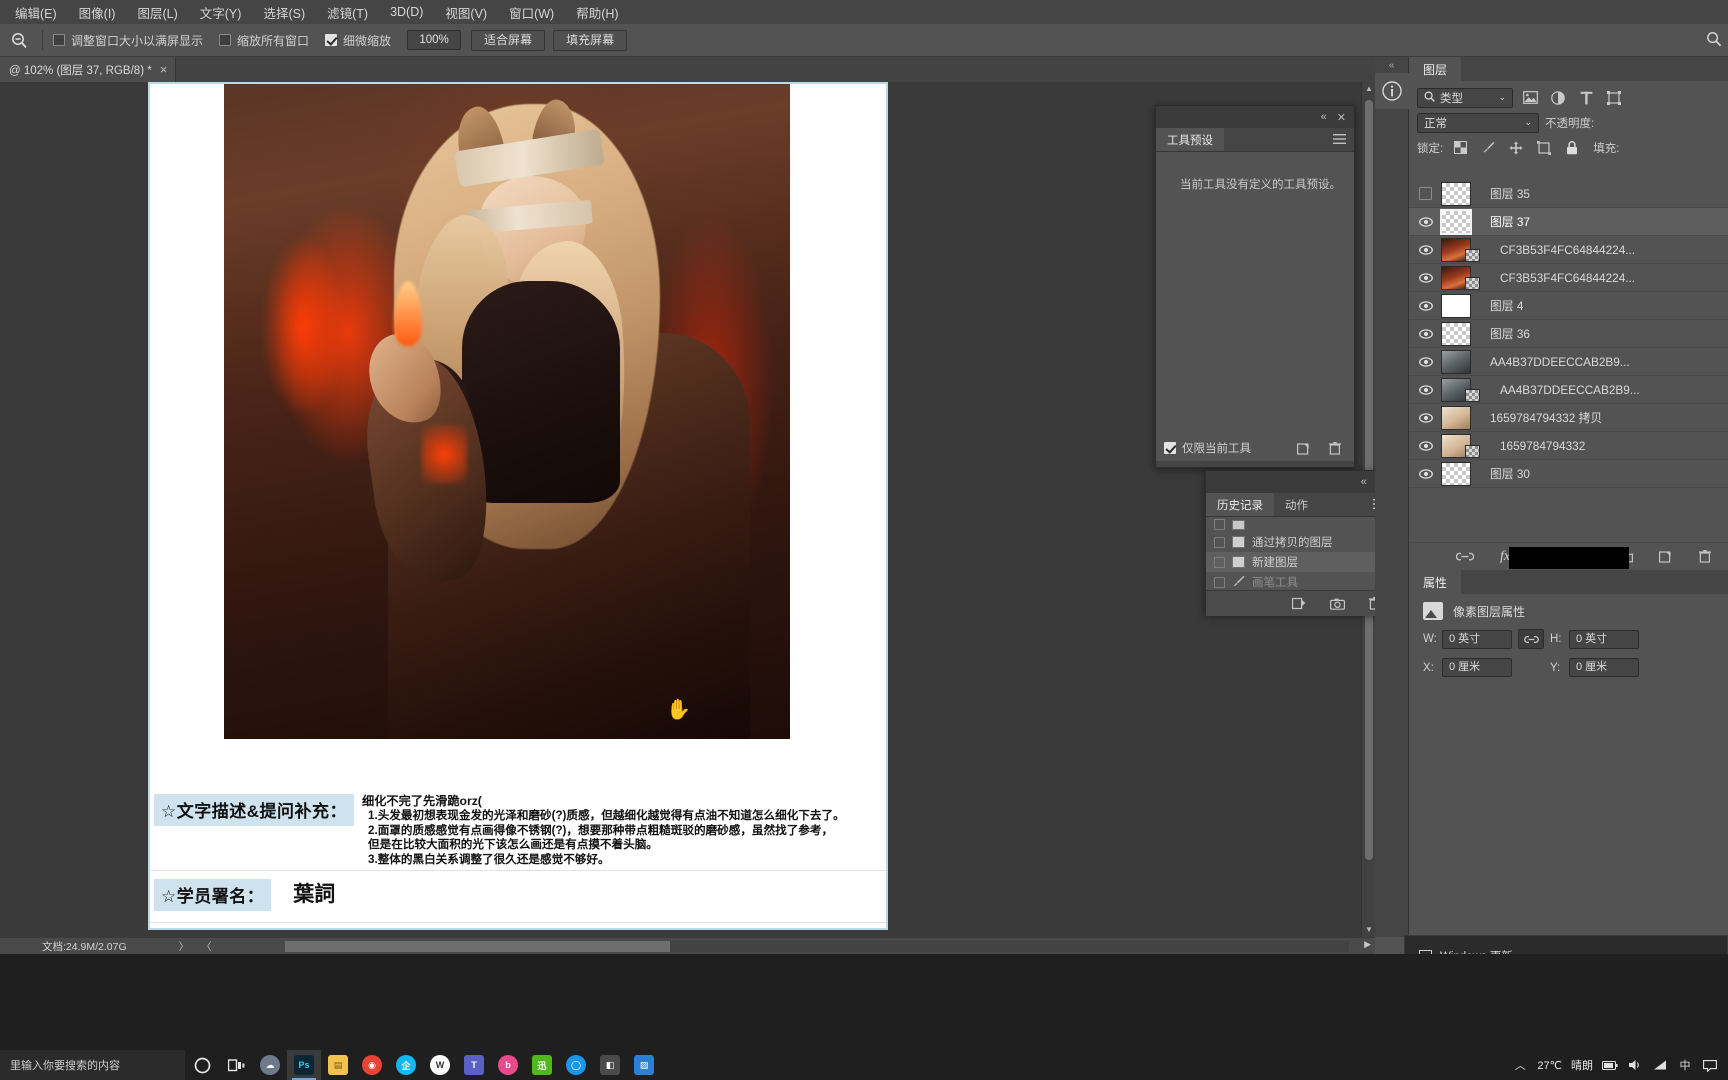 Image resolution: width=1728 pixels, height=1080 pixels. I want to click on battery-icon, so click(1610, 1065).